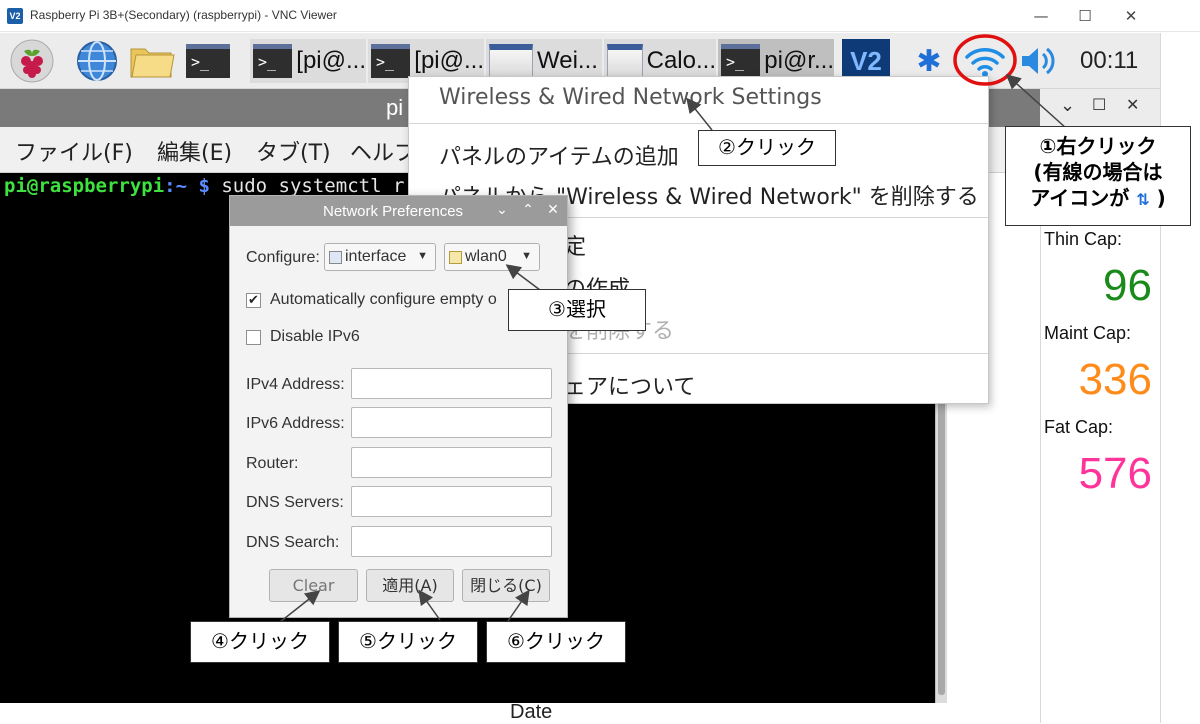 The height and width of the screenshot is (724, 1200). What do you see at coordinates (630, 97) in the screenshot?
I see `menu-item-network-settings: Wireless & Wired Network Settings` at bounding box center [630, 97].